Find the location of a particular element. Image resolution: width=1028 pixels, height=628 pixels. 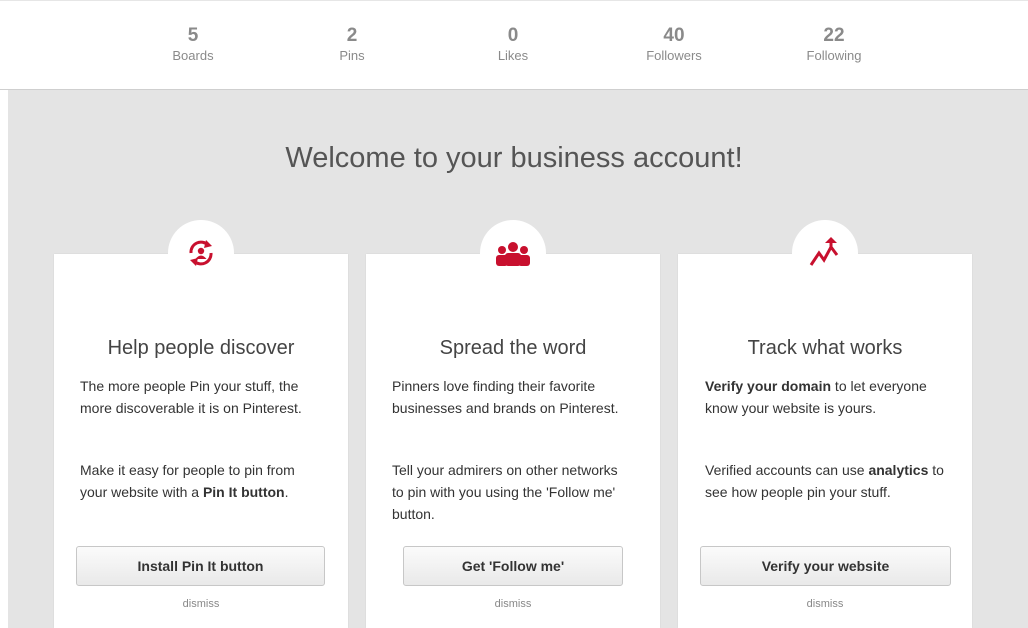

refresh-people-icon is located at coordinates (201, 253).